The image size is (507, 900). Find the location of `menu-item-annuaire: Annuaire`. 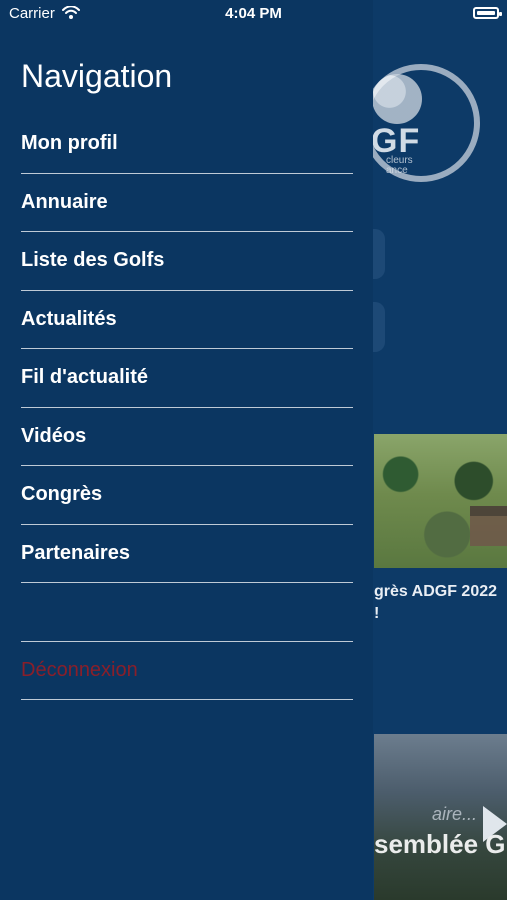

menu-item-annuaire: Annuaire is located at coordinates (187, 203).